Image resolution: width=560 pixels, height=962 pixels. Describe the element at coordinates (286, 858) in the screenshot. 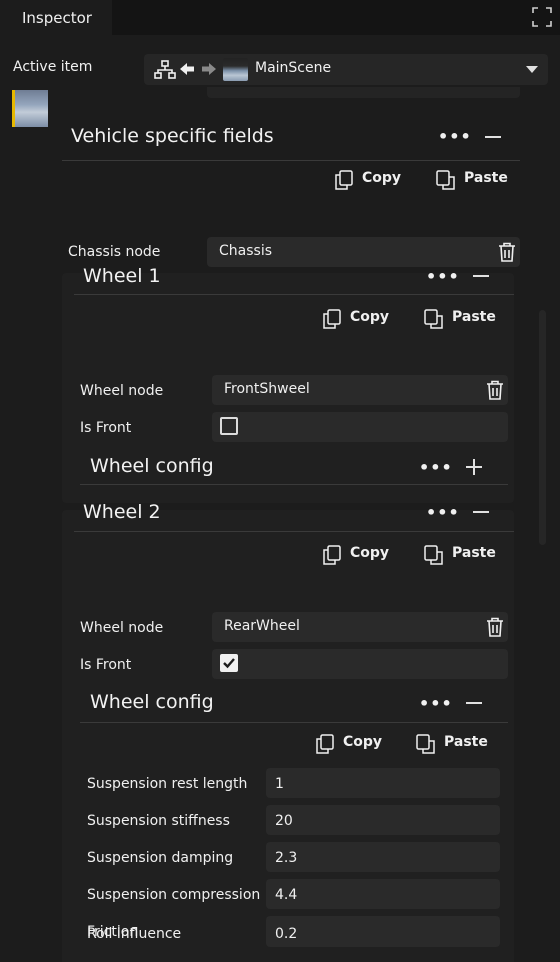

I see `suspension-damping-value: 2.3` at that location.